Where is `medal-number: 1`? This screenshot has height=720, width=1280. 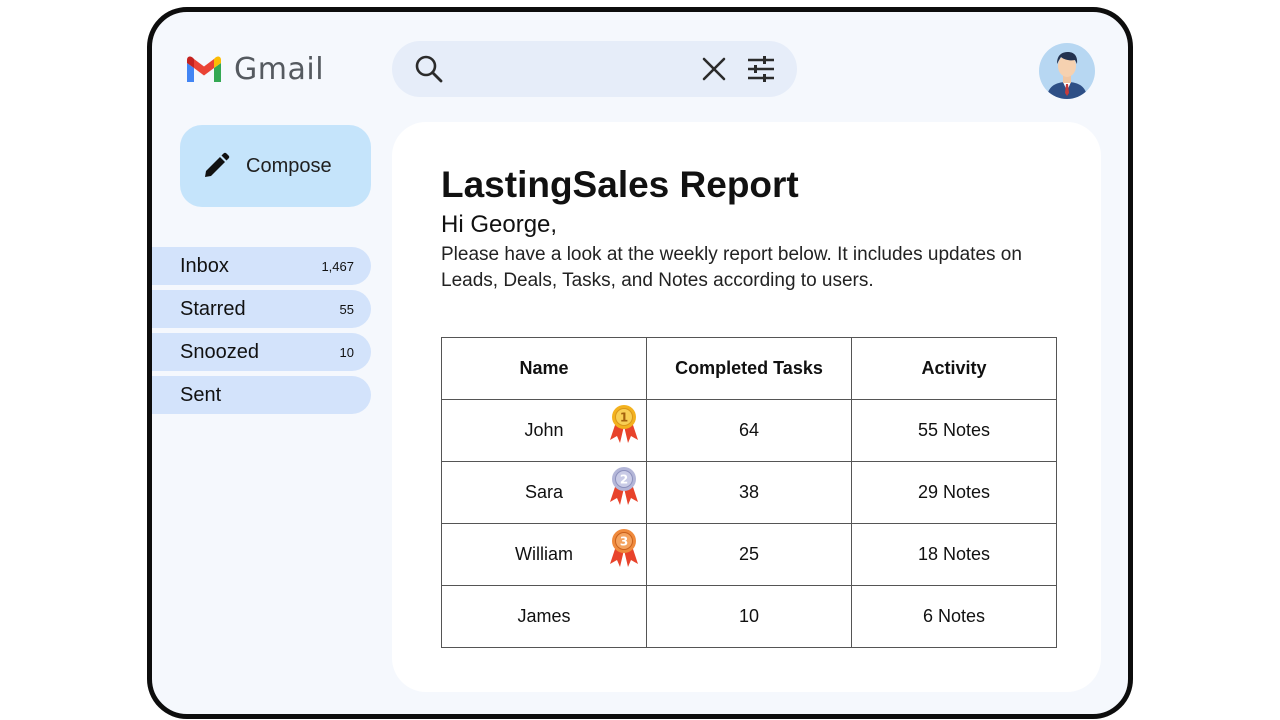 medal-number: 1 is located at coordinates (624, 418).